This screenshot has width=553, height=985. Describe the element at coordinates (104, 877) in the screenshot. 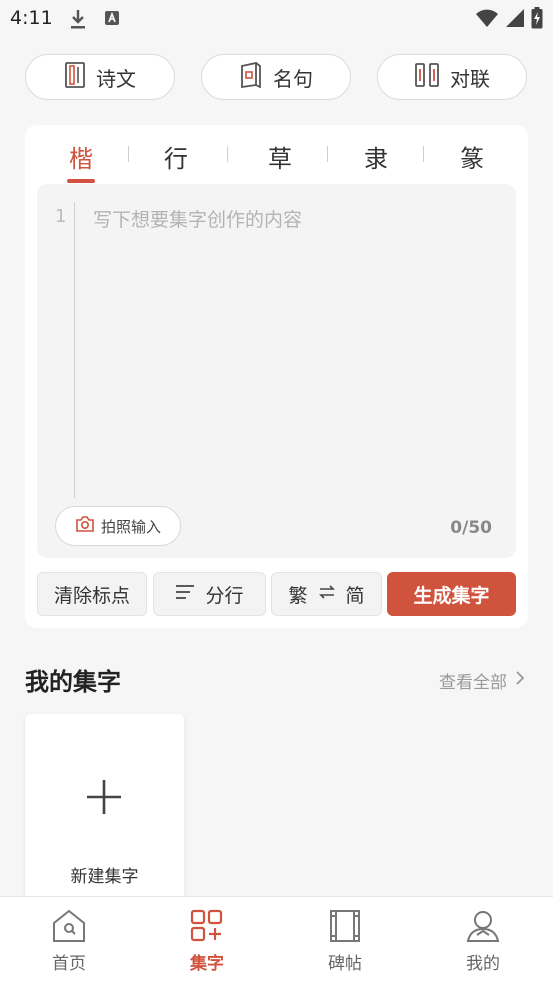

I see `new-collection-label: 新建集字` at that location.